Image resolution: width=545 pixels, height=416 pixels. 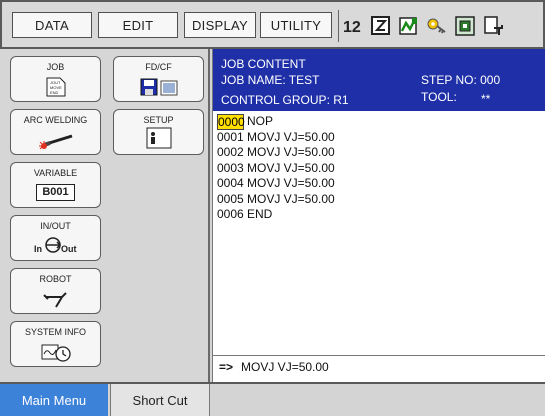 What do you see at coordinates (230, 152) in the screenshot?
I see `line-number: 0002` at bounding box center [230, 152].